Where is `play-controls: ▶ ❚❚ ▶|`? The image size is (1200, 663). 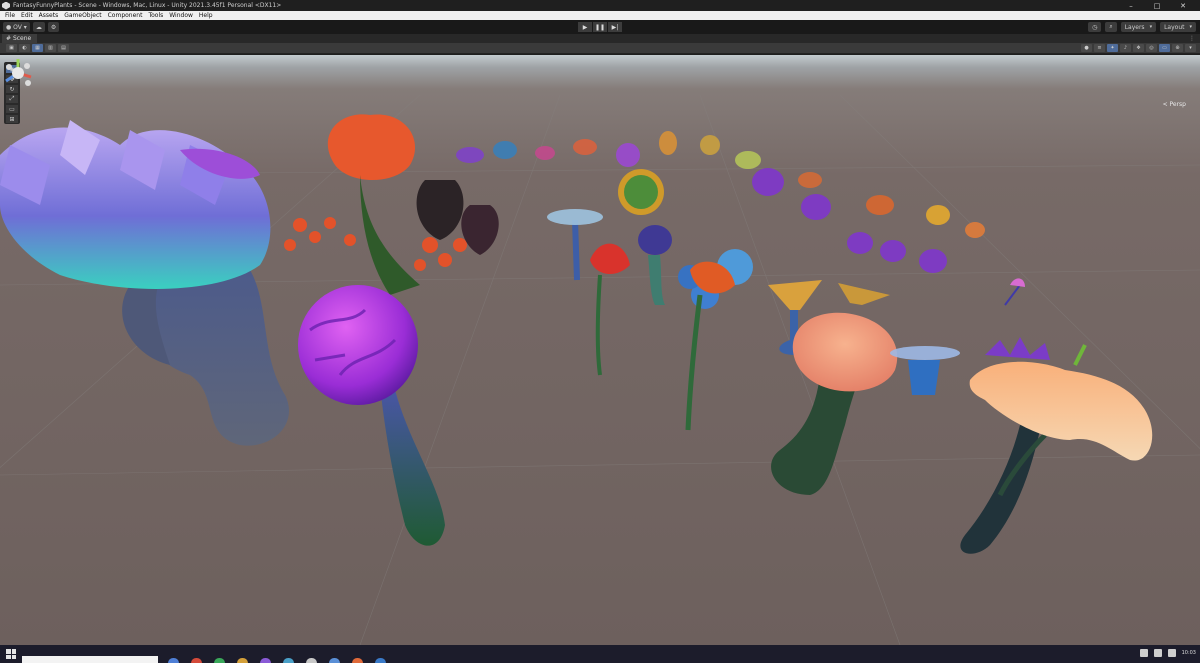 play-controls: ▶ ❚❚ ▶| is located at coordinates (600, 27).